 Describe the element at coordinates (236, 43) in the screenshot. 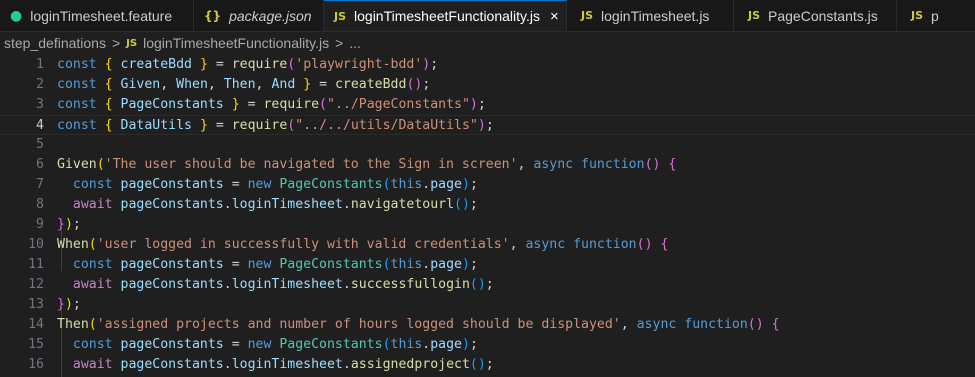

I see `breadcrumb-file: loginTimesheetFunctionality.js` at that location.